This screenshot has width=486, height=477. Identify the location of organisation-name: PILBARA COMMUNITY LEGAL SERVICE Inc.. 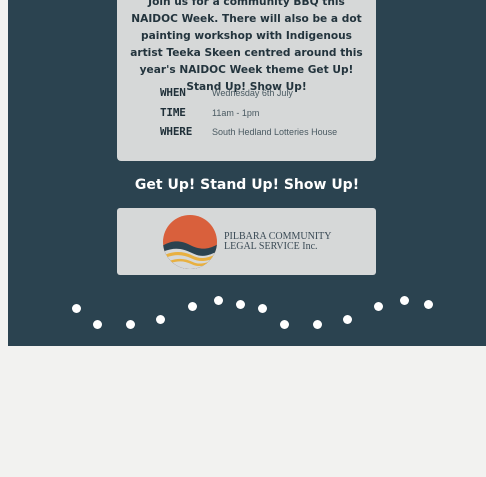
(278, 242).